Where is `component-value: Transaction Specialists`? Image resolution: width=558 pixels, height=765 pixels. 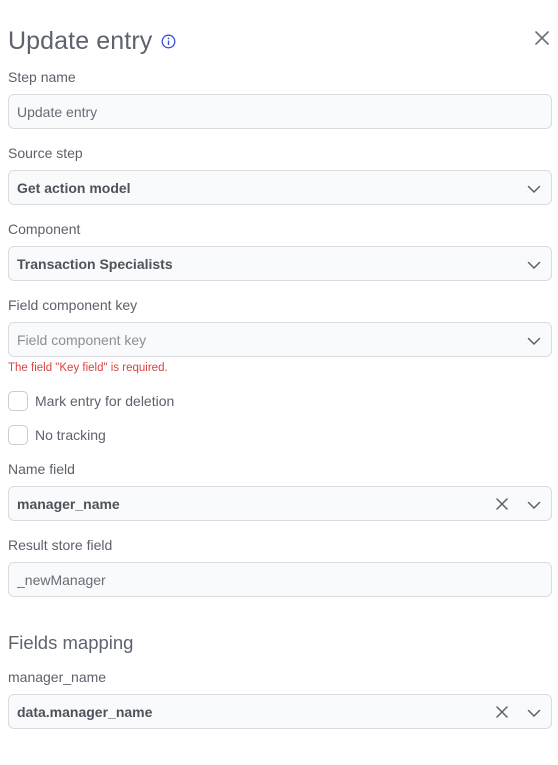 component-value: Transaction Specialists is located at coordinates (95, 263).